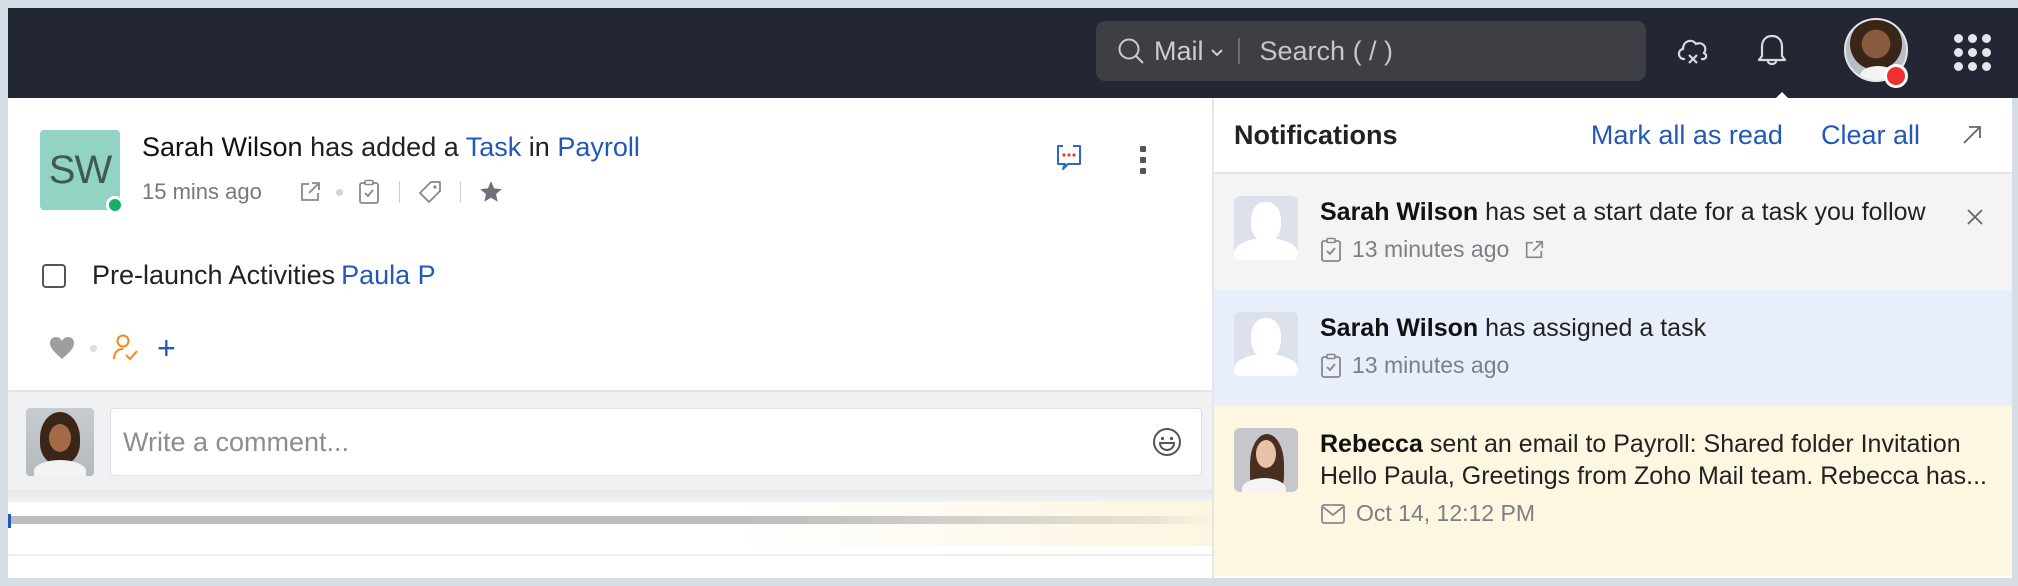 The width and height of the screenshot is (2018, 586). What do you see at coordinates (202, 191) in the screenshot?
I see `post-timestamp: 15 mins ago` at bounding box center [202, 191].